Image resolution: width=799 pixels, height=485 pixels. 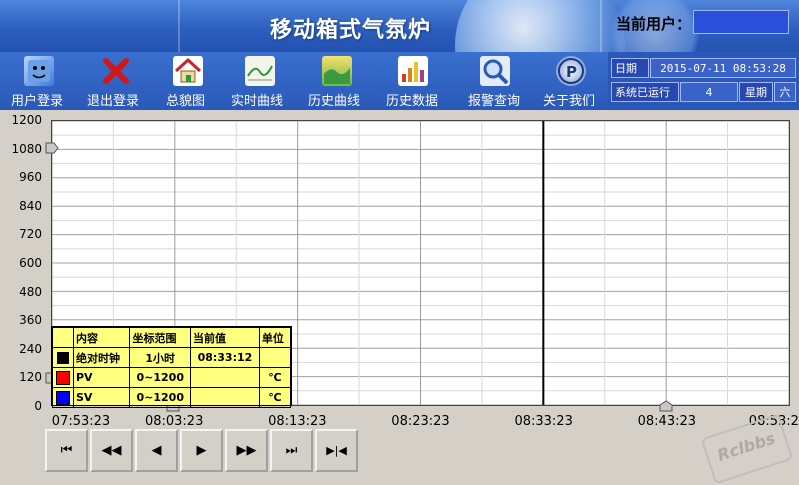 I want to click on weekday-value: 六, so click(x=785, y=92).